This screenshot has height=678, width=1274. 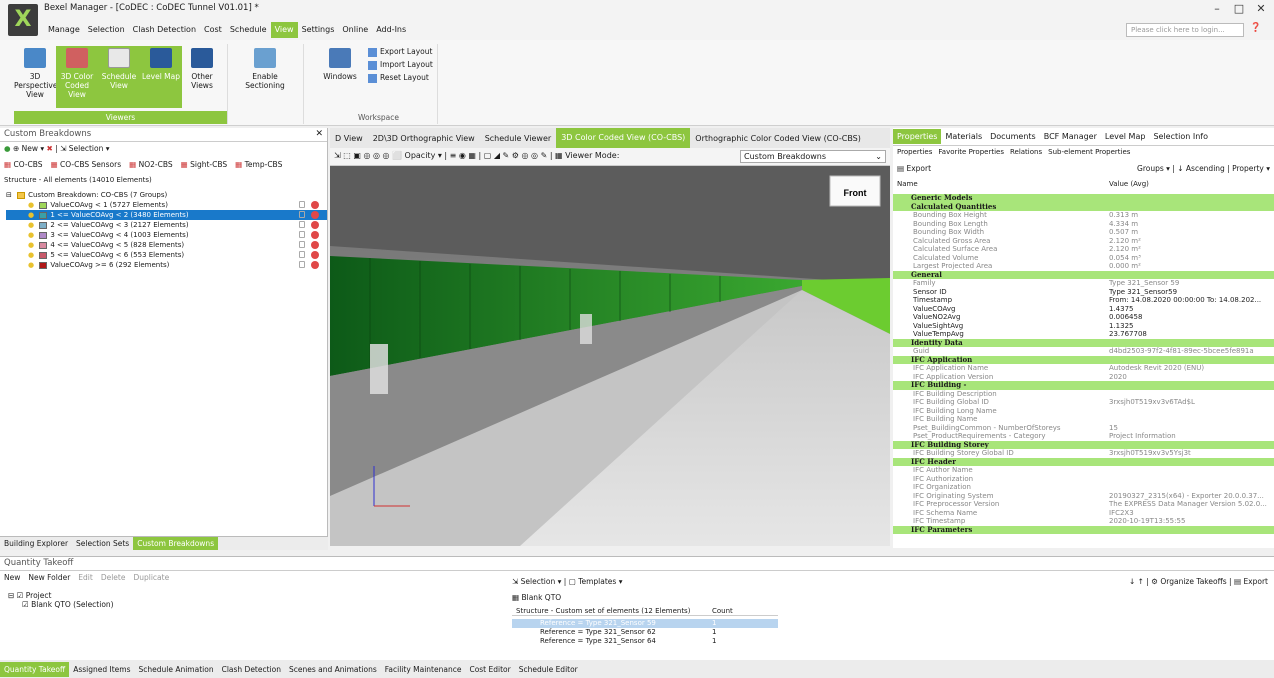 I want to click on tree-item: ● 3 <= ValueCOAvg < 4 (1003 Elements), so click(x=166, y=235).